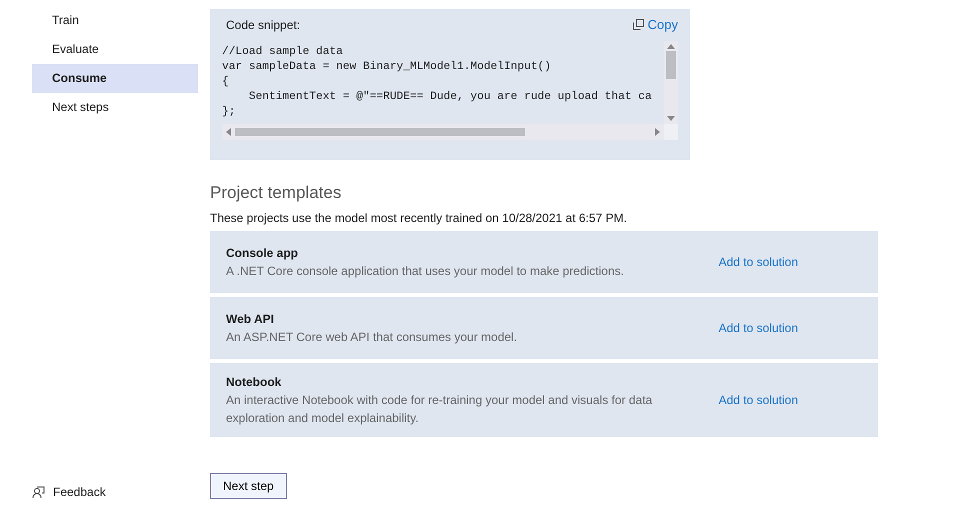  What do you see at coordinates (228, 132) in the screenshot?
I see `scroll-left-arrow-icon` at bounding box center [228, 132].